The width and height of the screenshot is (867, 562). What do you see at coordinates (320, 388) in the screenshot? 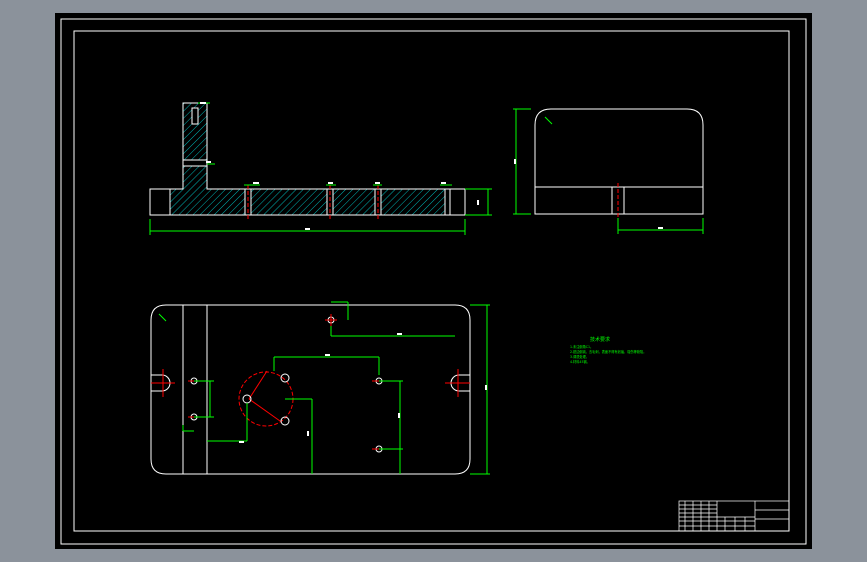
I see `top-view` at bounding box center [320, 388].